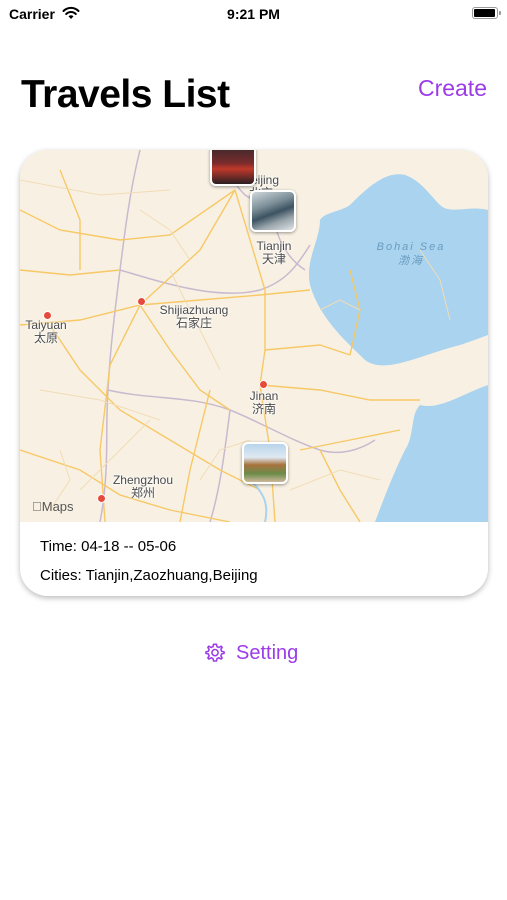 Image resolution: width=507 pixels, height=900 pixels. What do you see at coordinates (215, 652) in the screenshot?
I see `gear-icon` at bounding box center [215, 652].